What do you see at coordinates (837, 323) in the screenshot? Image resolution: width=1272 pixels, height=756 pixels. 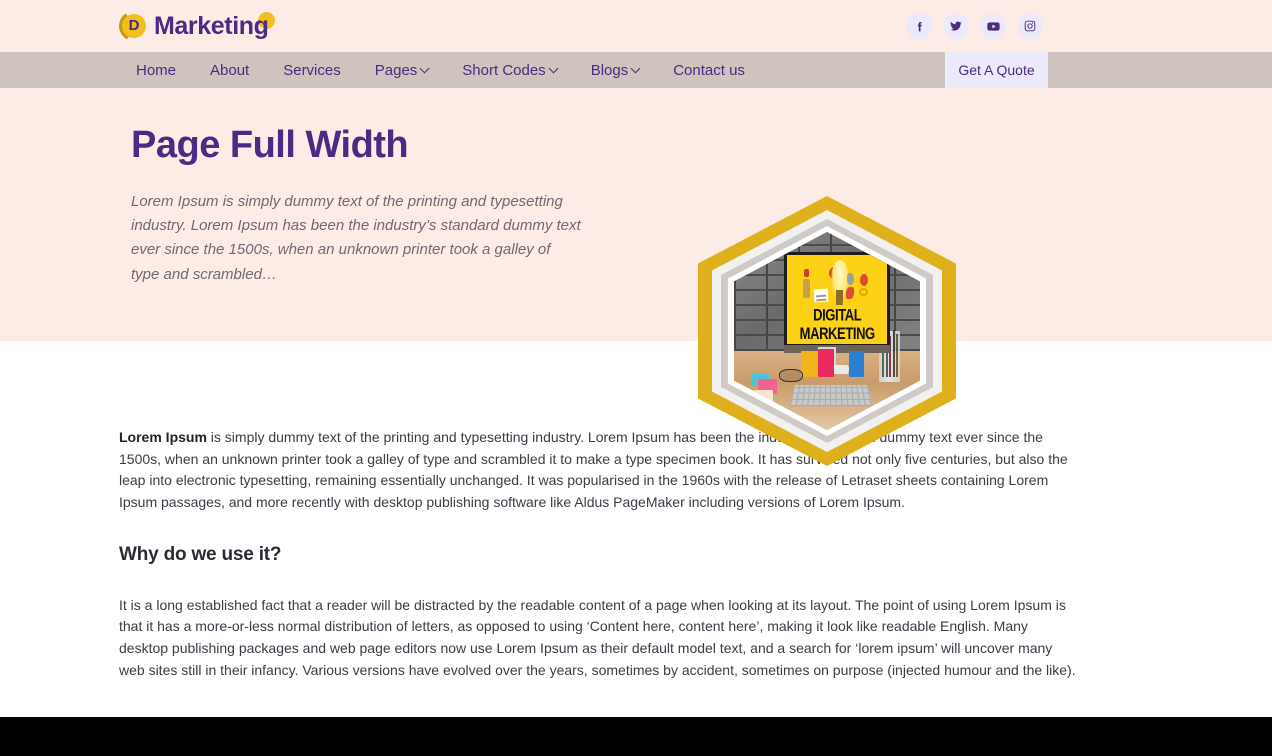 I see `photo-screen-caption: DIGITAL MARKETING` at bounding box center [837, 323].